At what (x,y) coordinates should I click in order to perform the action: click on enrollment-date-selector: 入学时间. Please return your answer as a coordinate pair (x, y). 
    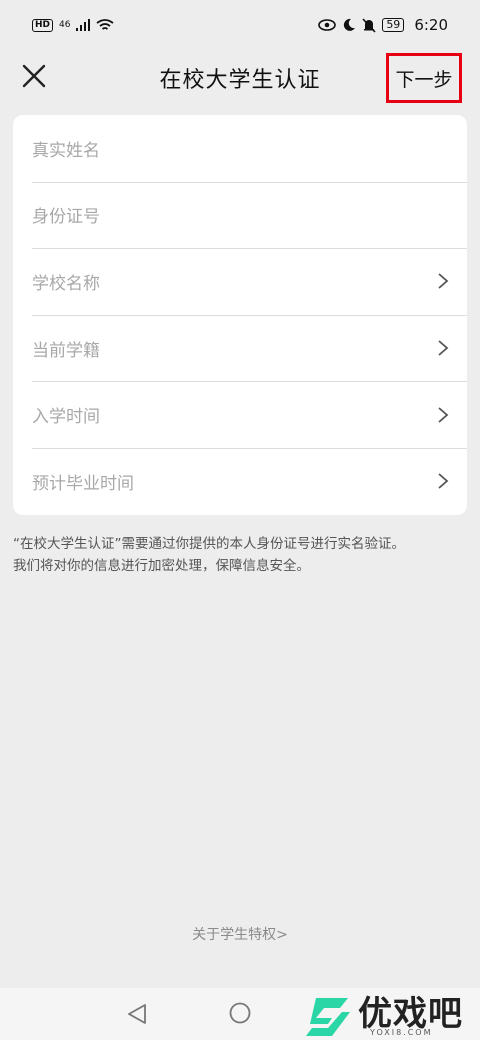
    Looking at the image, I should click on (240, 414).